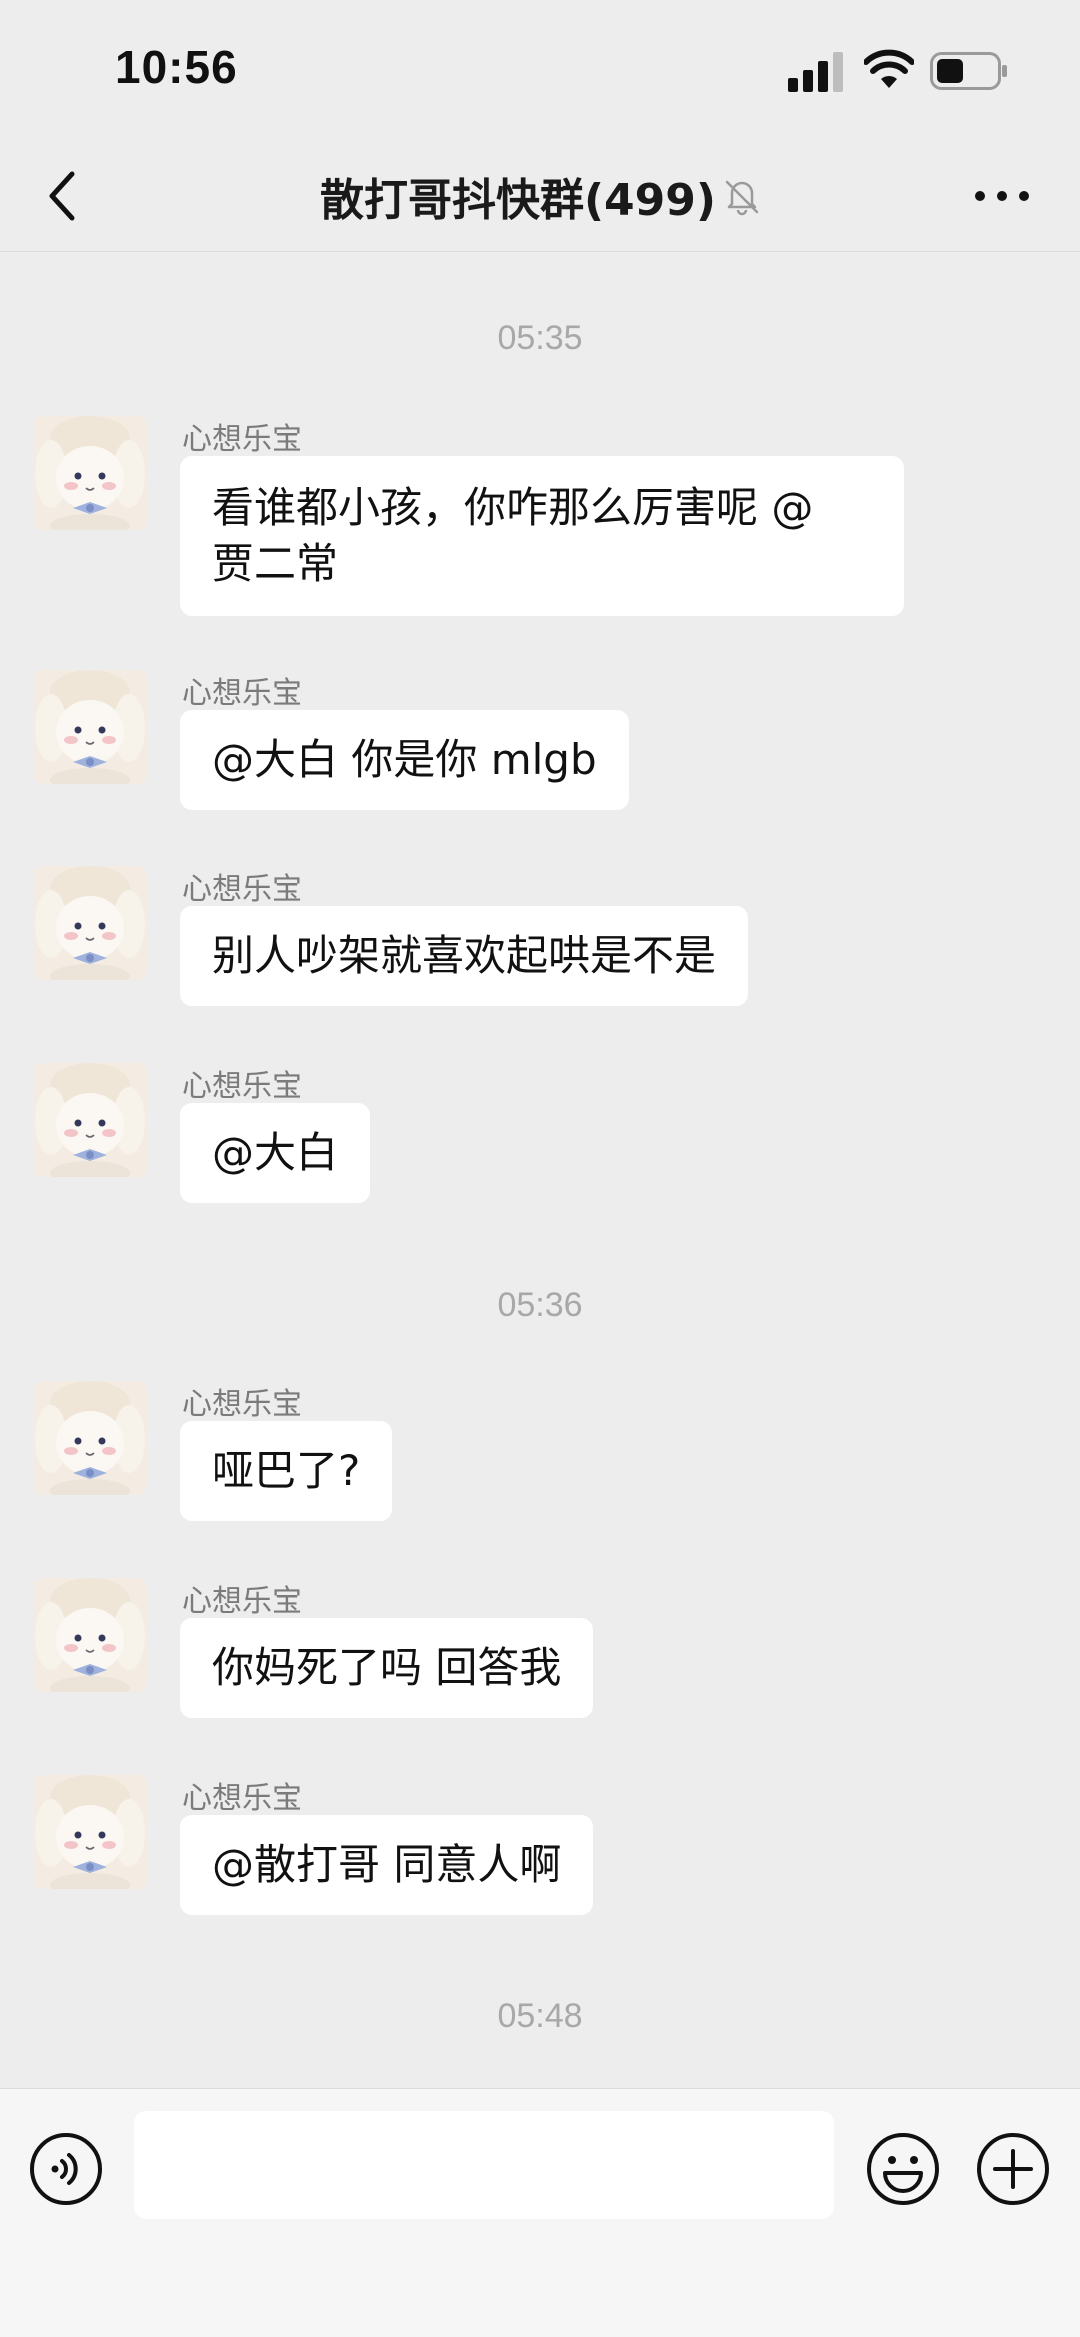 The image size is (1080, 2337). What do you see at coordinates (387, 1865) in the screenshot?
I see `message-bubble: @散打哥 同意人啊` at bounding box center [387, 1865].